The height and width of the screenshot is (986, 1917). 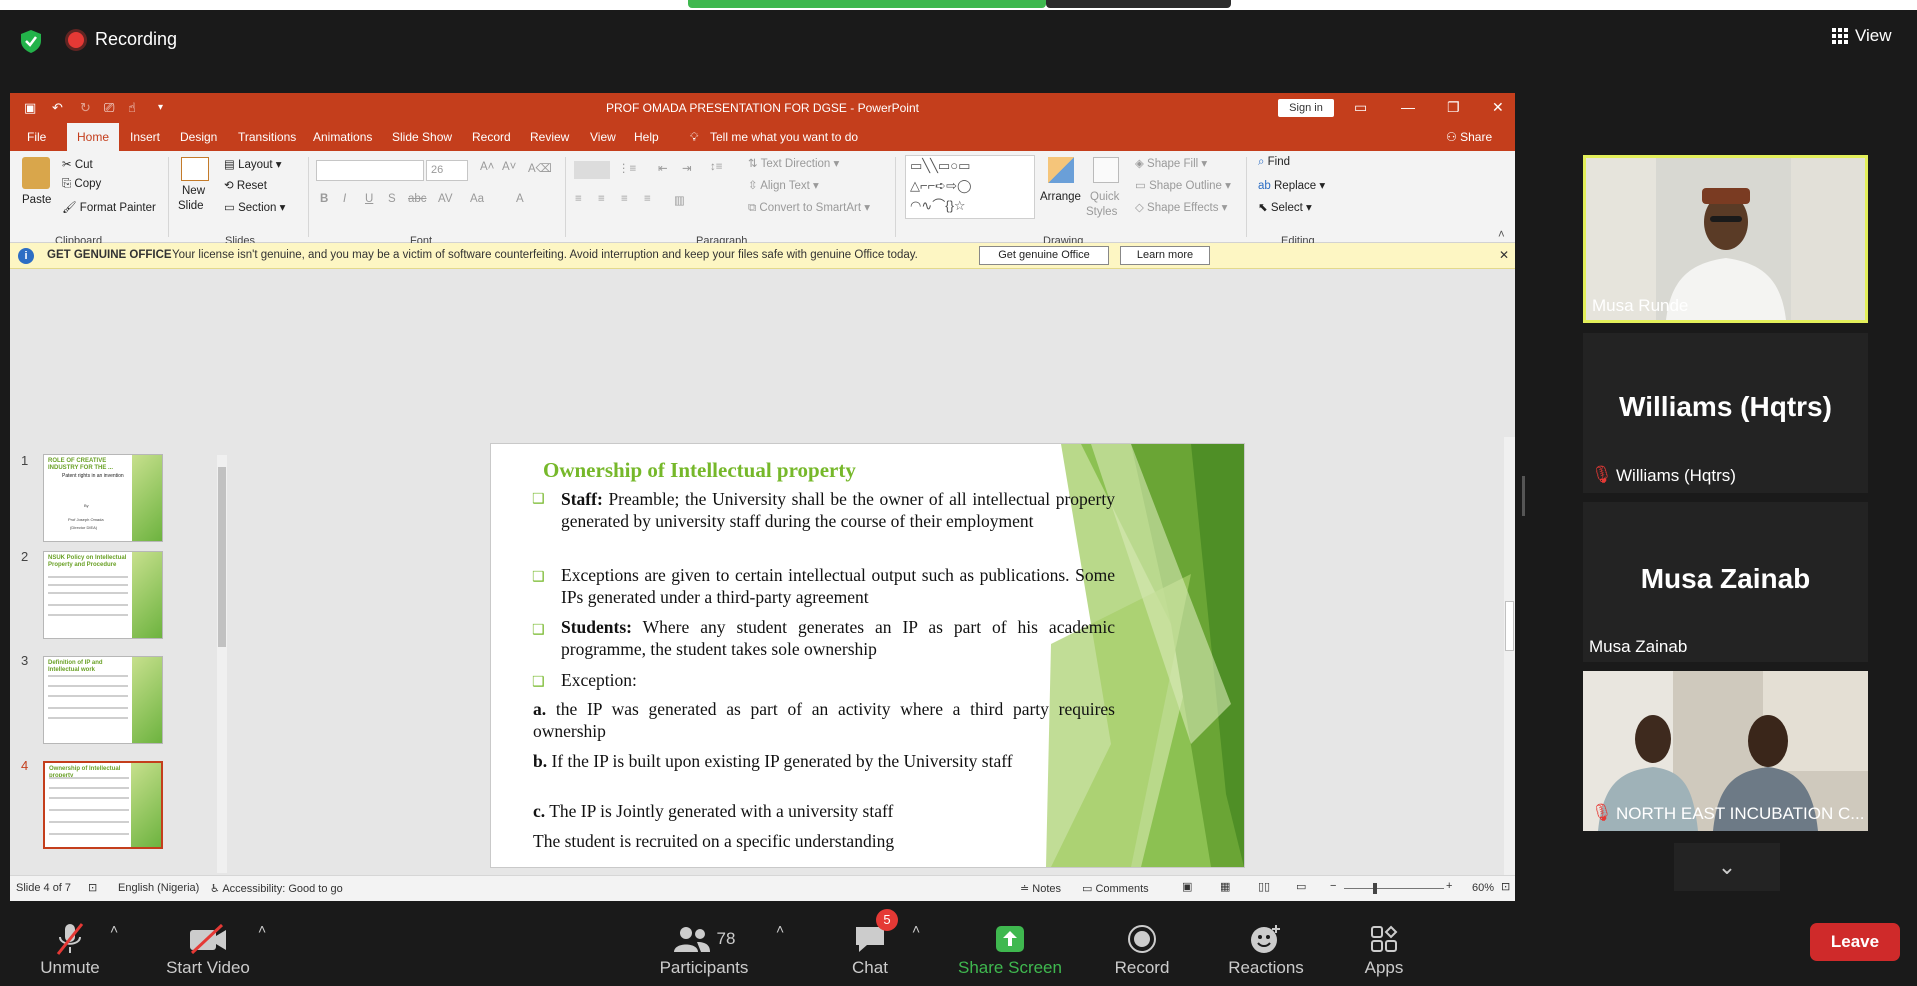 I want to click on quick-styles-button: Quick, so click(x=1104, y=197).